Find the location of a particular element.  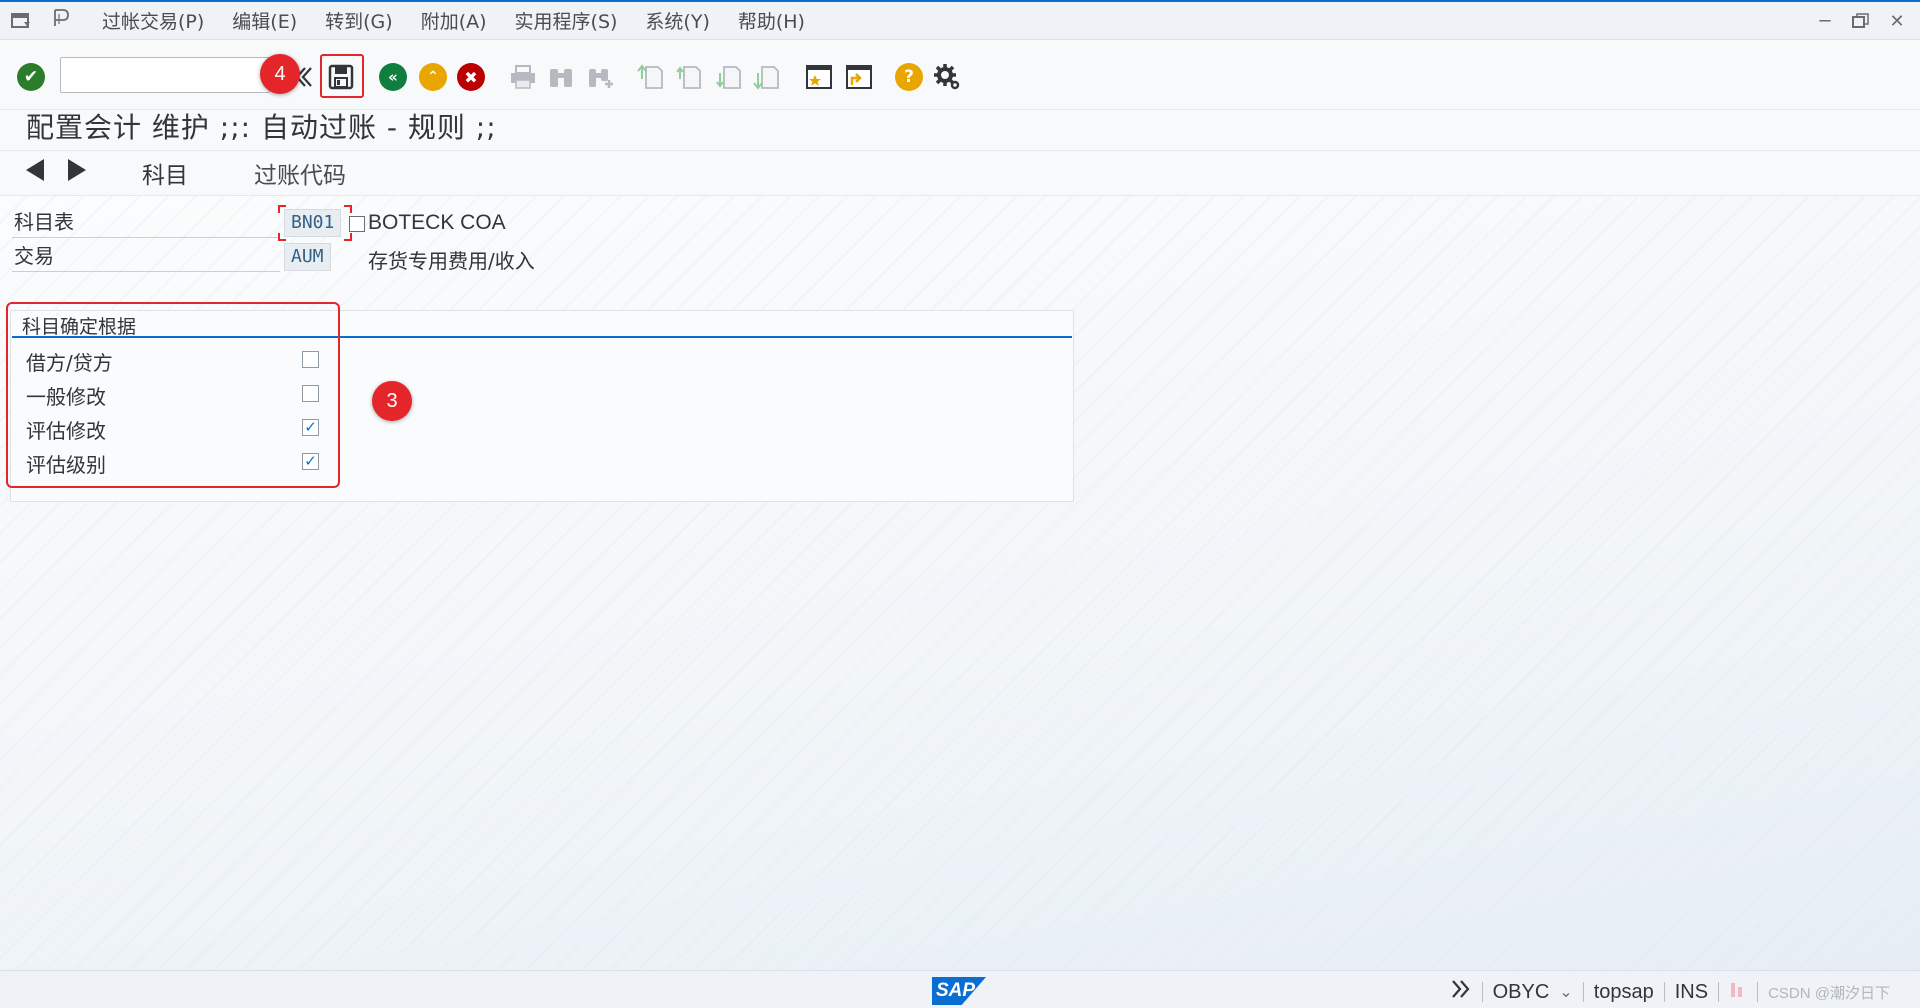

restore-icon is located at coordinates (1861, 21).